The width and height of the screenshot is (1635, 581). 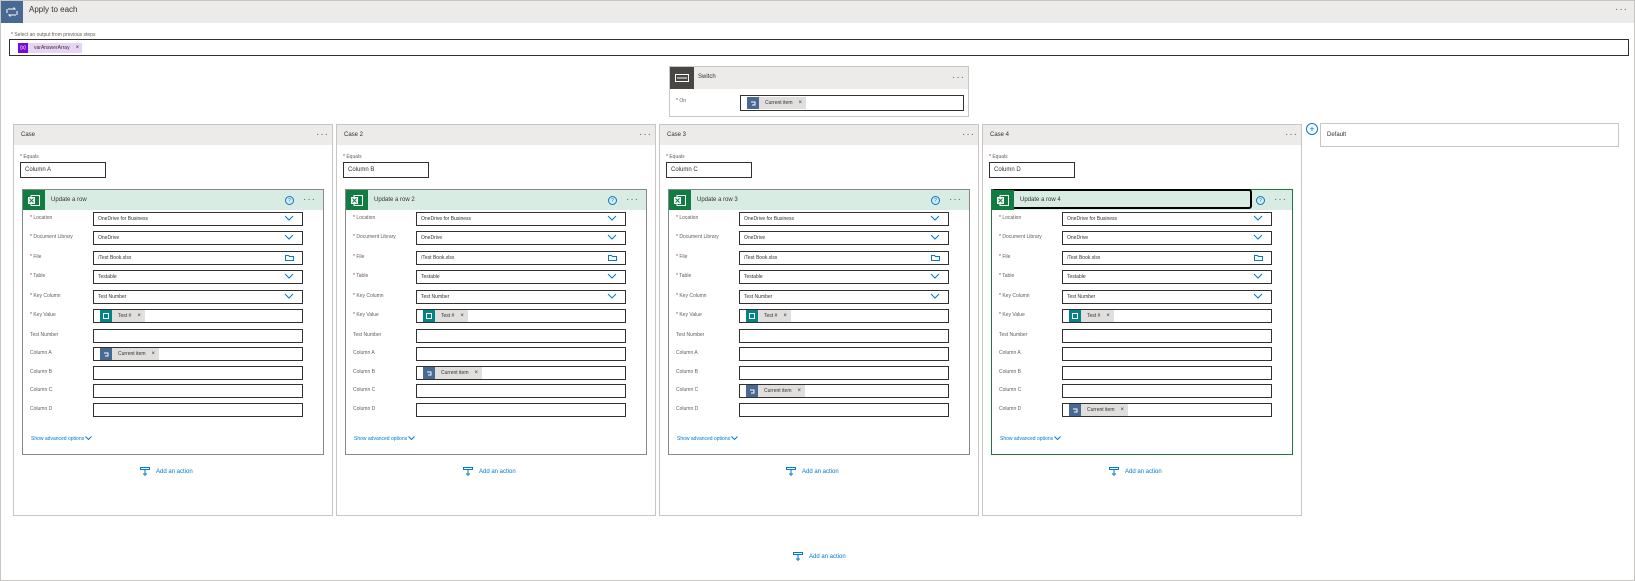 I want to click on switch-more-button: ···, so click(x=958, y=78).